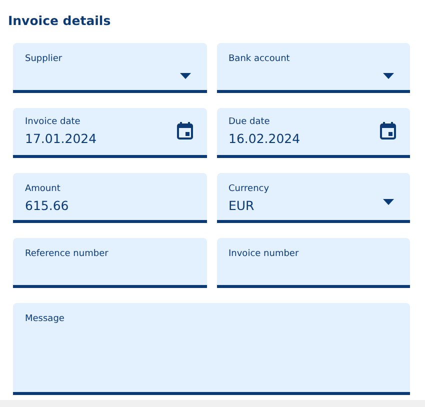  What do you see at coordinates (43, 189) in the screenshot?
I see `field-label: Amount` at bounding box center [43, 189].